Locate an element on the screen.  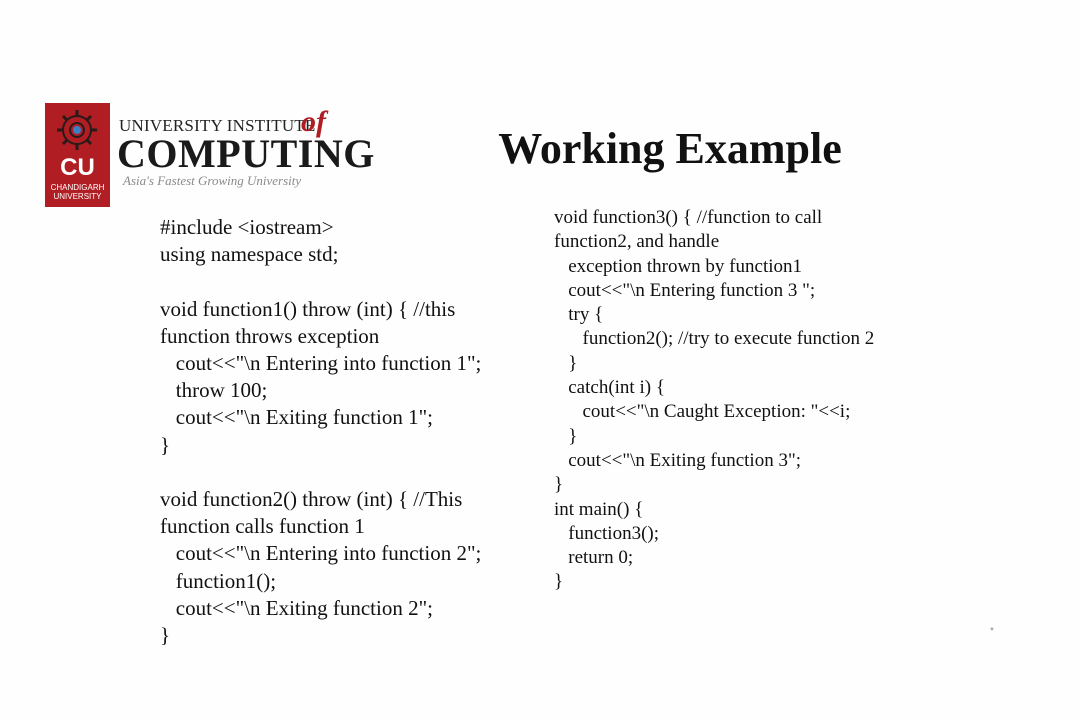
corner-marker: * is located at coordinates (992, 631).